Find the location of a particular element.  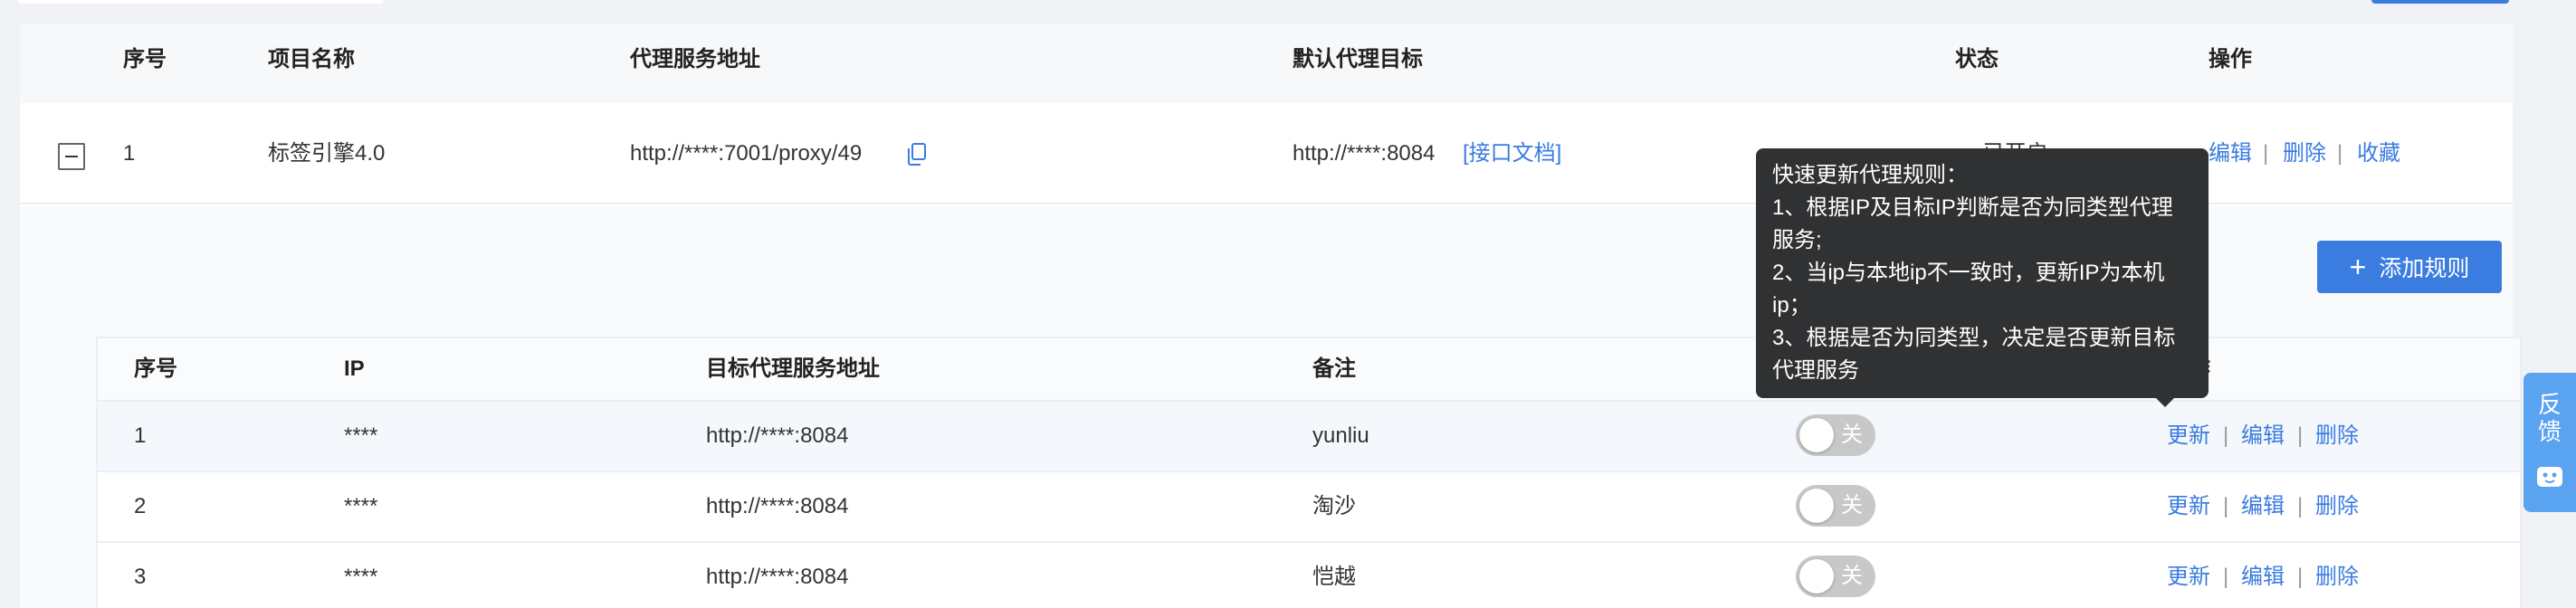

tooltip-line: 2、当ip与本地ip不一致时，更新IP为本机ip； is located at coordinates (1969, 290).